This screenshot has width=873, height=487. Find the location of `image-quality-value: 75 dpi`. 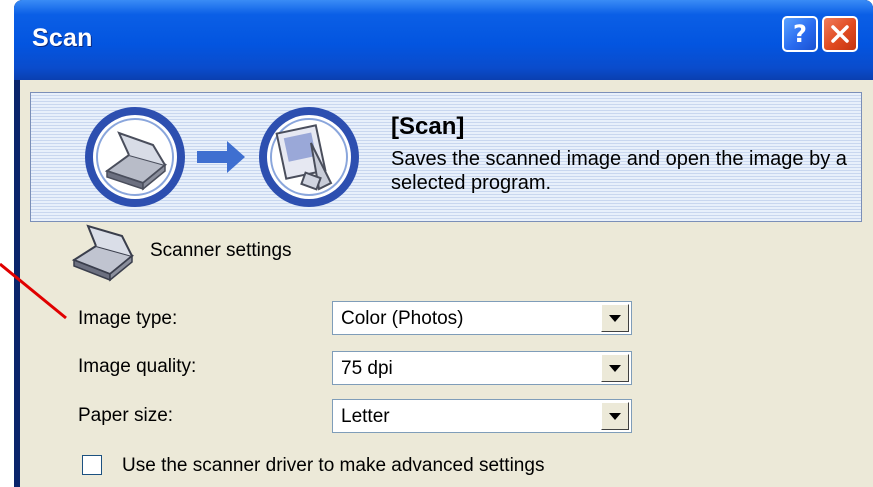

image-quality-value: 75 dpi is located at coordinates (367, 368).